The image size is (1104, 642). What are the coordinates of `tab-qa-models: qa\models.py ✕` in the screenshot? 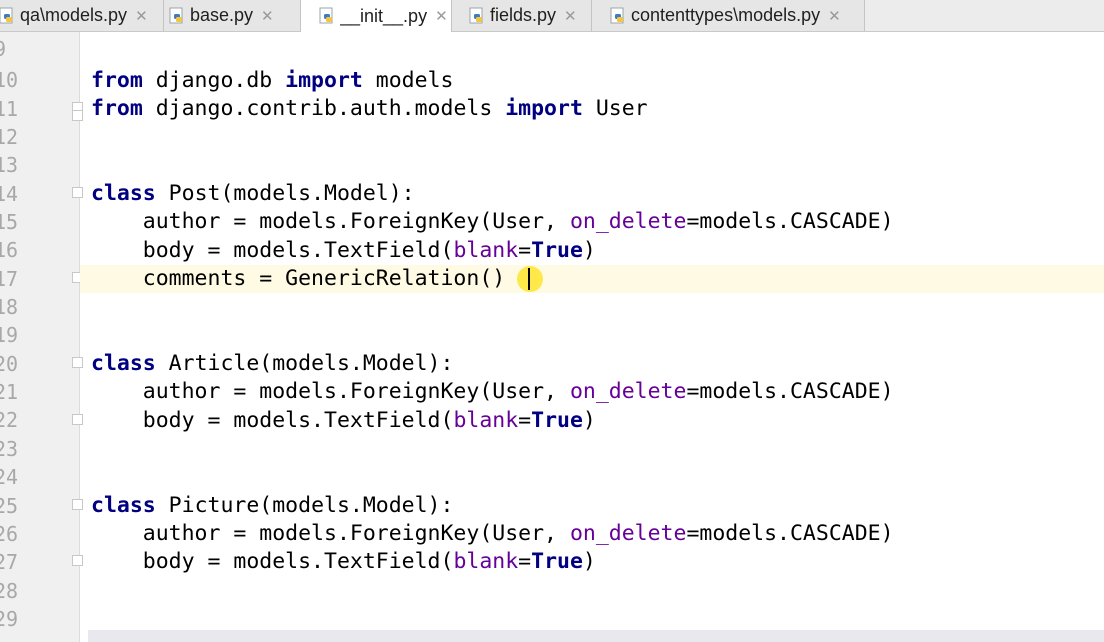 It's located at (82, 15).